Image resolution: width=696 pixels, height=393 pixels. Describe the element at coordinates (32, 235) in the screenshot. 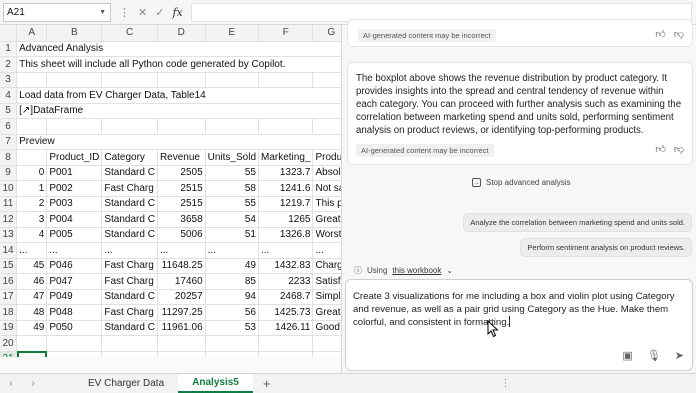

I see `cell: 4` at that location.